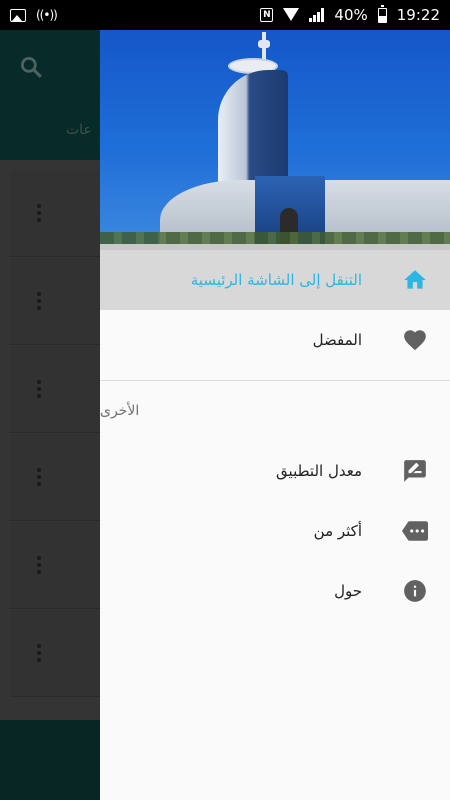  I want to click on menu-item-label: المفضل, so click(337, 340).